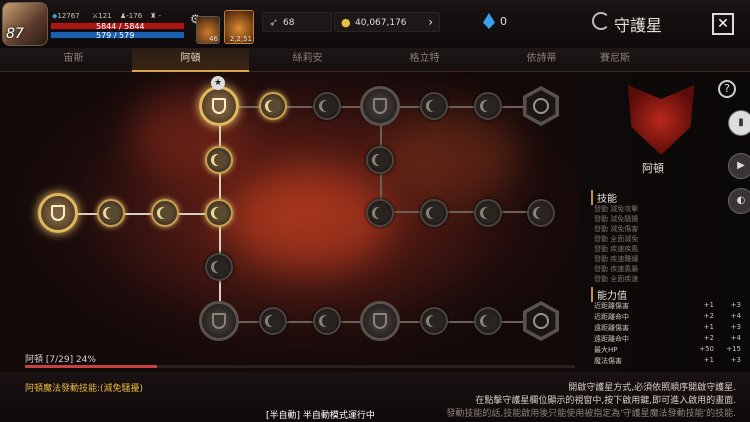  What do you see at coordinates (616, 269) in the screenshot?
I see `skill-item: 發動 疾速風暴` at bounding box center [616, 269].